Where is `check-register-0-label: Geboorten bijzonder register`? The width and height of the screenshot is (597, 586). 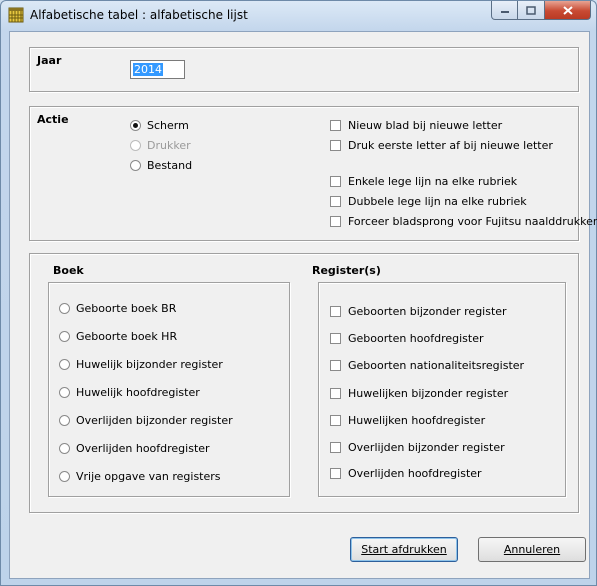 check-register-0-label: Geboorten bijzonder register is located at coordinates (427, 311).